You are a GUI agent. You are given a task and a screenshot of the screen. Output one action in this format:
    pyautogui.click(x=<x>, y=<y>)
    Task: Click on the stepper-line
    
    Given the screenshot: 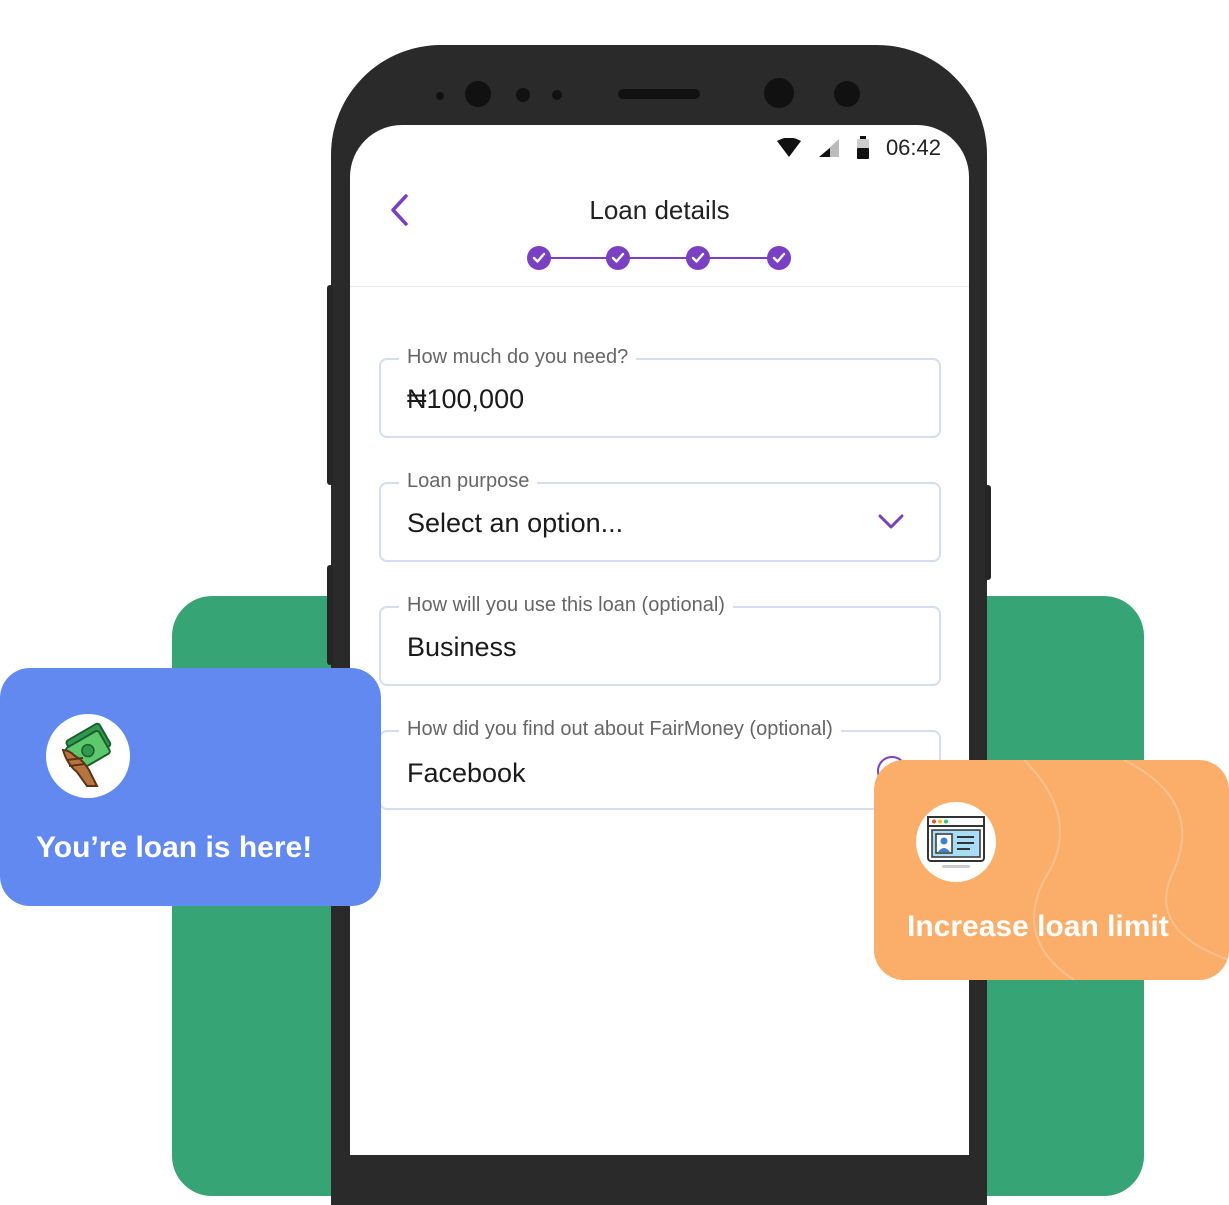 What is the action you would take?
    pyautogui.click(x=660, y=258)
    